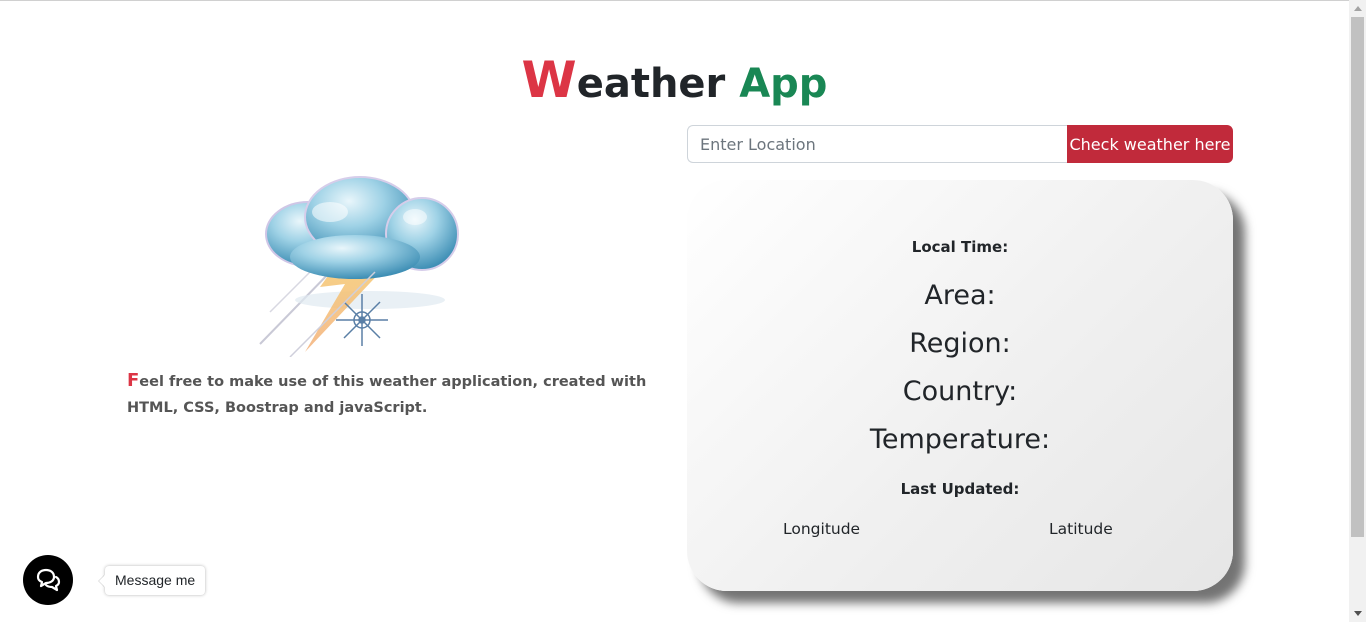  What do you see at coordinates (155, 580) in the screenshot?
I see `chat-tooltip: Message me` at bounding box center [155, 580].